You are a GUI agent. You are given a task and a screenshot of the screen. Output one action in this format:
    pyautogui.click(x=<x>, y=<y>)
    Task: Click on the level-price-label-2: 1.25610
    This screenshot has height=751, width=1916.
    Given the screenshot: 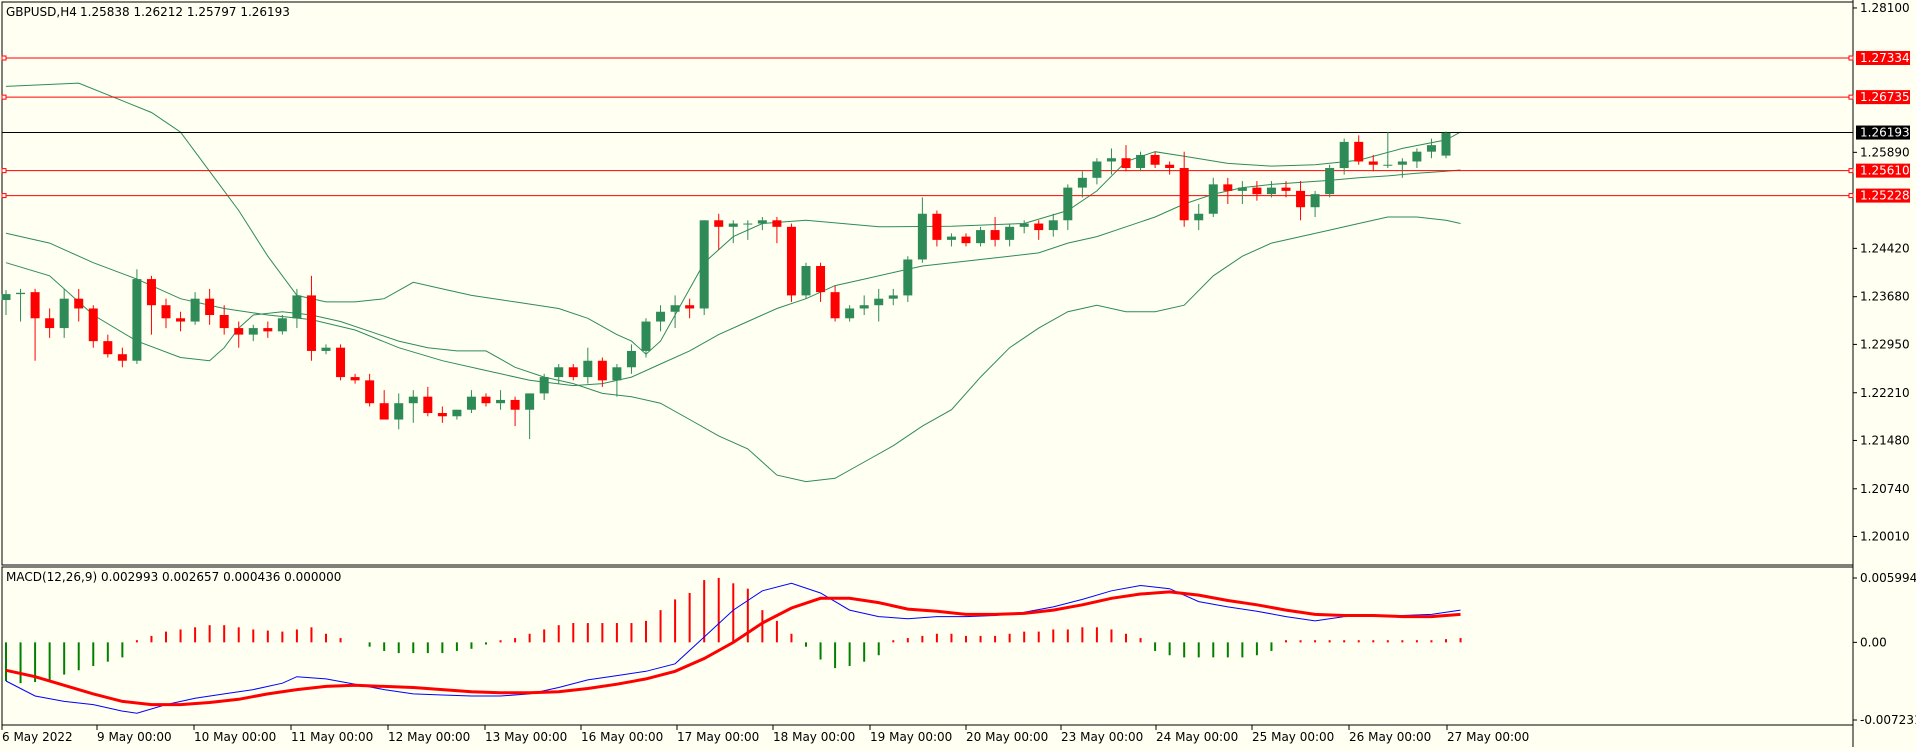 What is the action you would take?
    pyautogui.click(x=1885, y=171)
    